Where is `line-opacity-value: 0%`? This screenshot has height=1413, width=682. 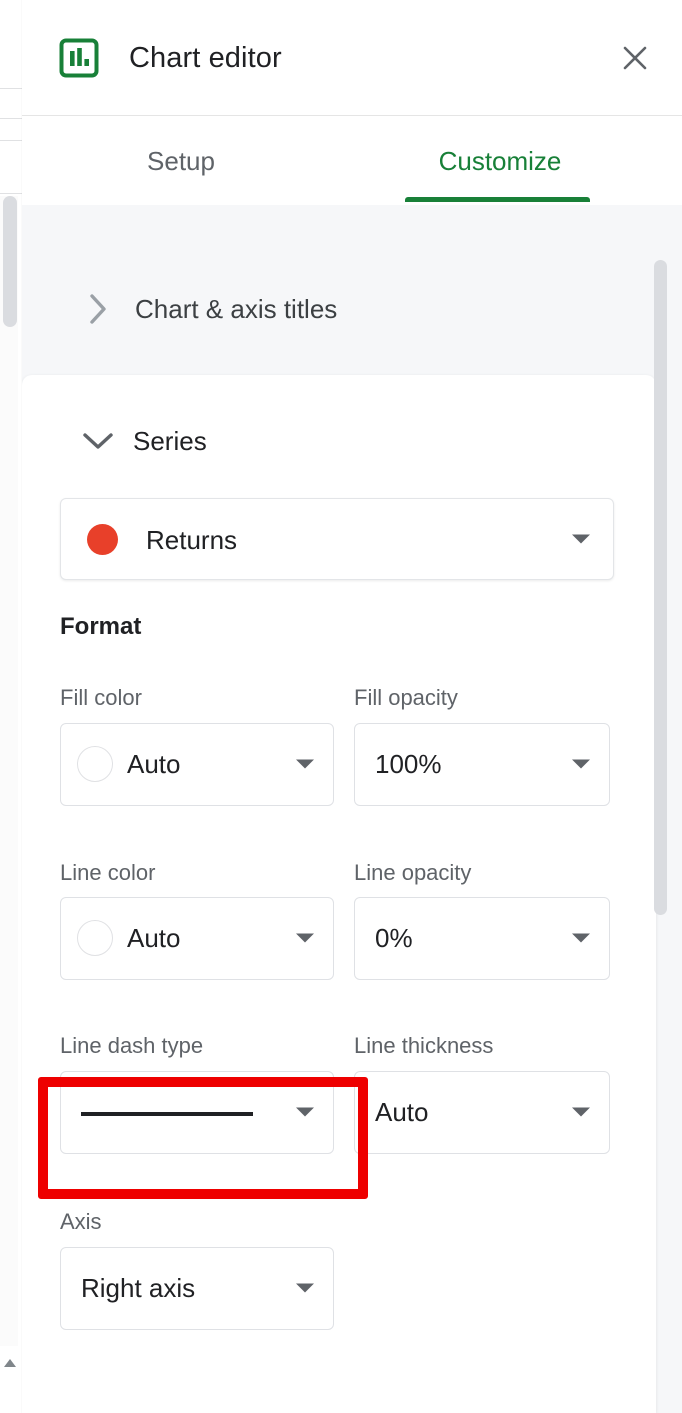
line-opacity-value: 0% is located at coordinates (394, 938).